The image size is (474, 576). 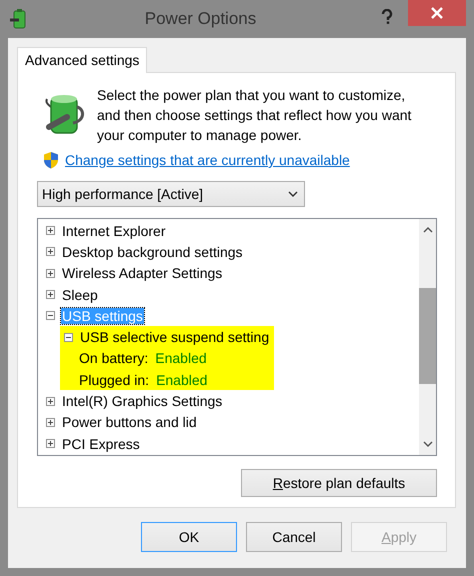 I want to click on shield-icon, so click(x=51, y=160).